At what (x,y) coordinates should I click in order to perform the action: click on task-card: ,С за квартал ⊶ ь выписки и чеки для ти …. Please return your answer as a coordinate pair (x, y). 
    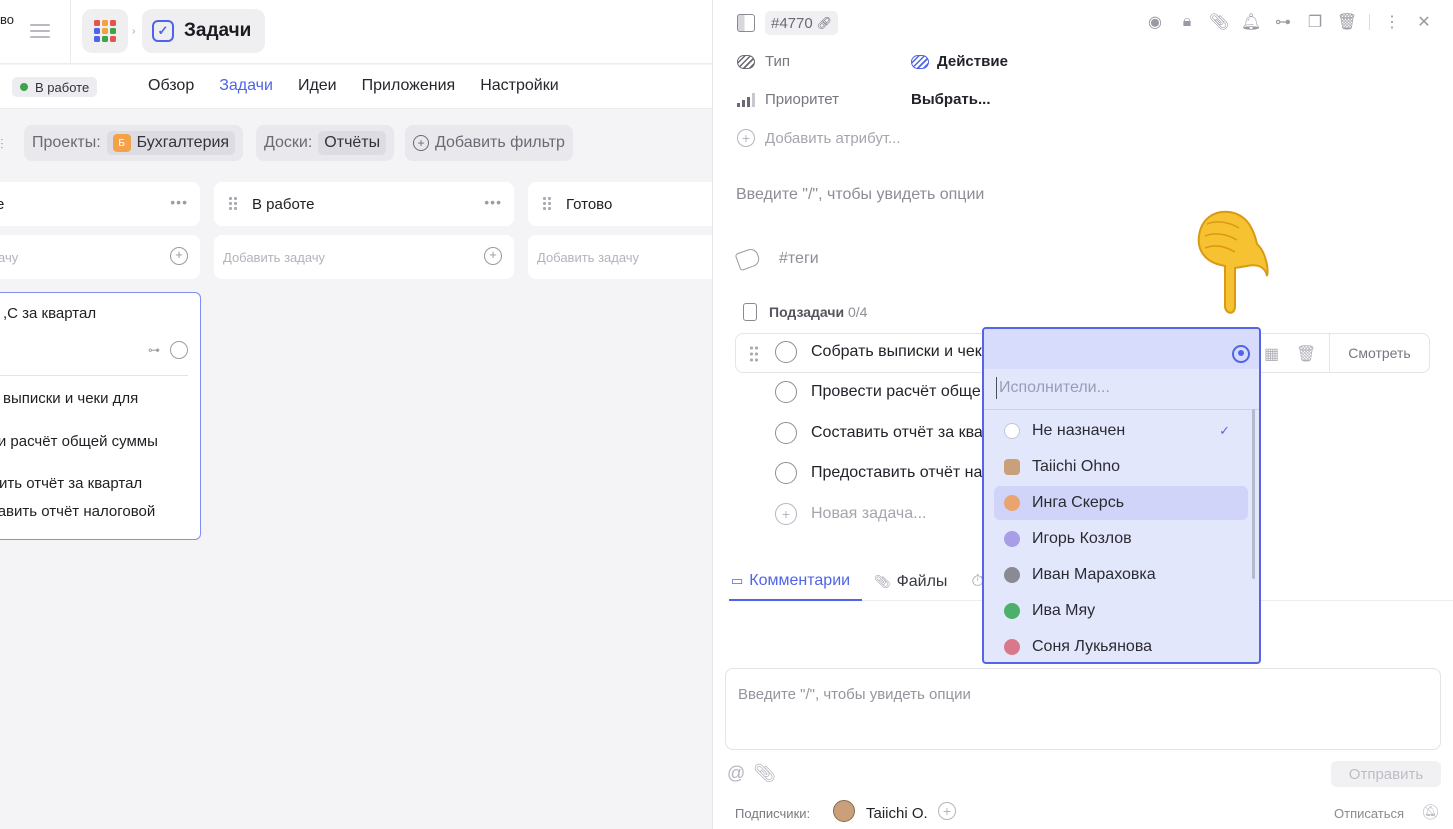
    Looking at the image, I should click on (100, 416).